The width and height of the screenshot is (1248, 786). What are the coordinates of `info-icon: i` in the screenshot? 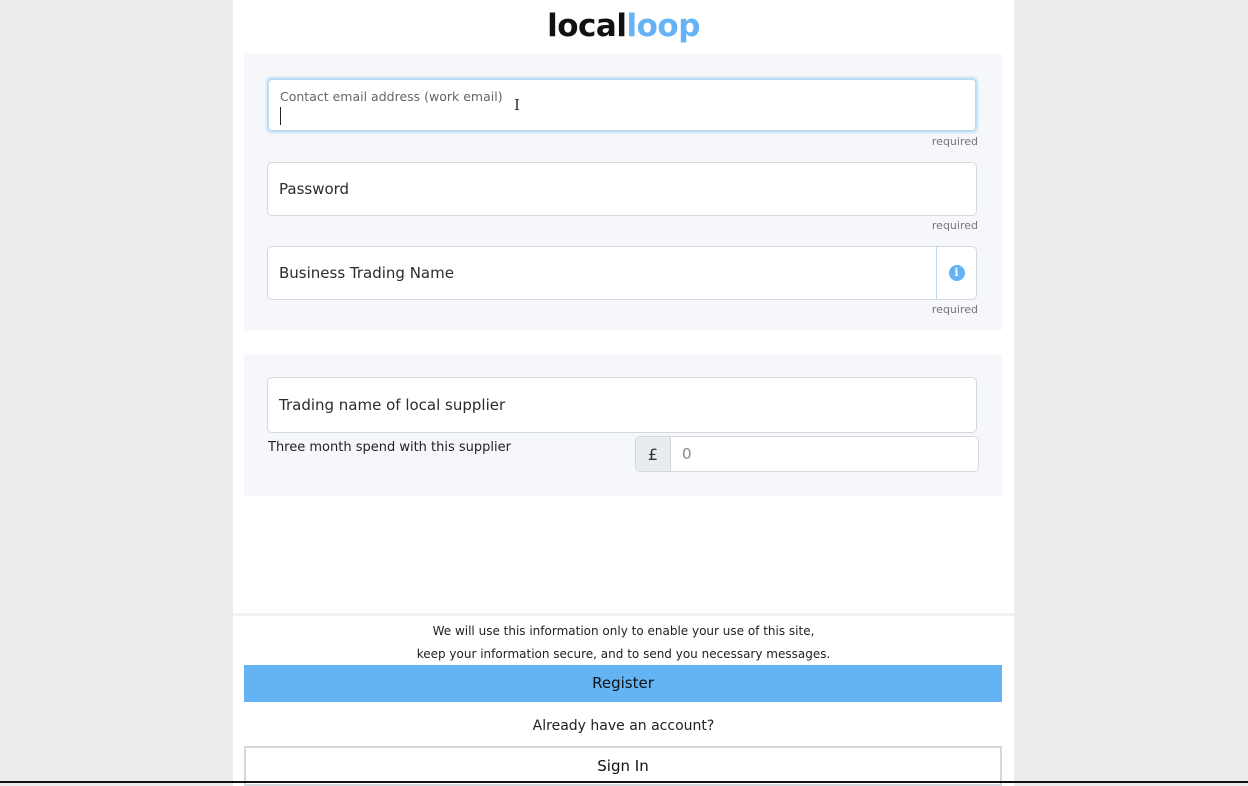 It's located at (956, 273).